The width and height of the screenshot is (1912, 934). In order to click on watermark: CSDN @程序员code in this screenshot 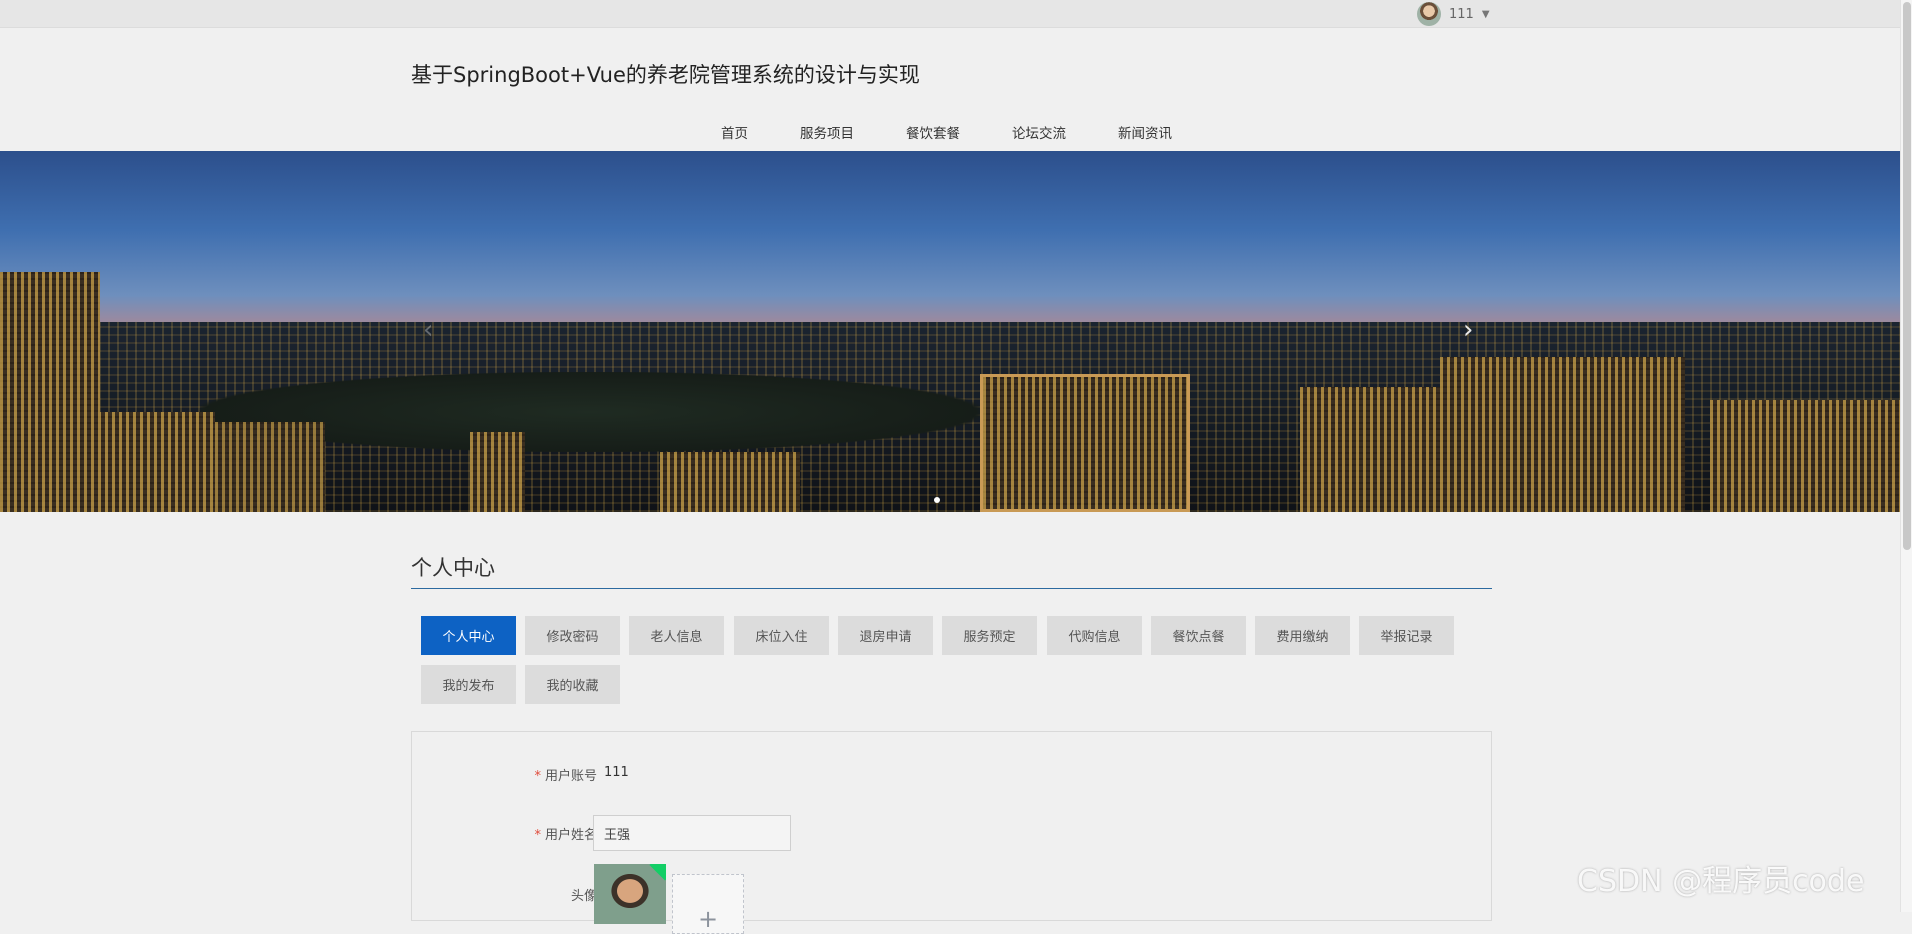, I will do `click(1721, 881)`.